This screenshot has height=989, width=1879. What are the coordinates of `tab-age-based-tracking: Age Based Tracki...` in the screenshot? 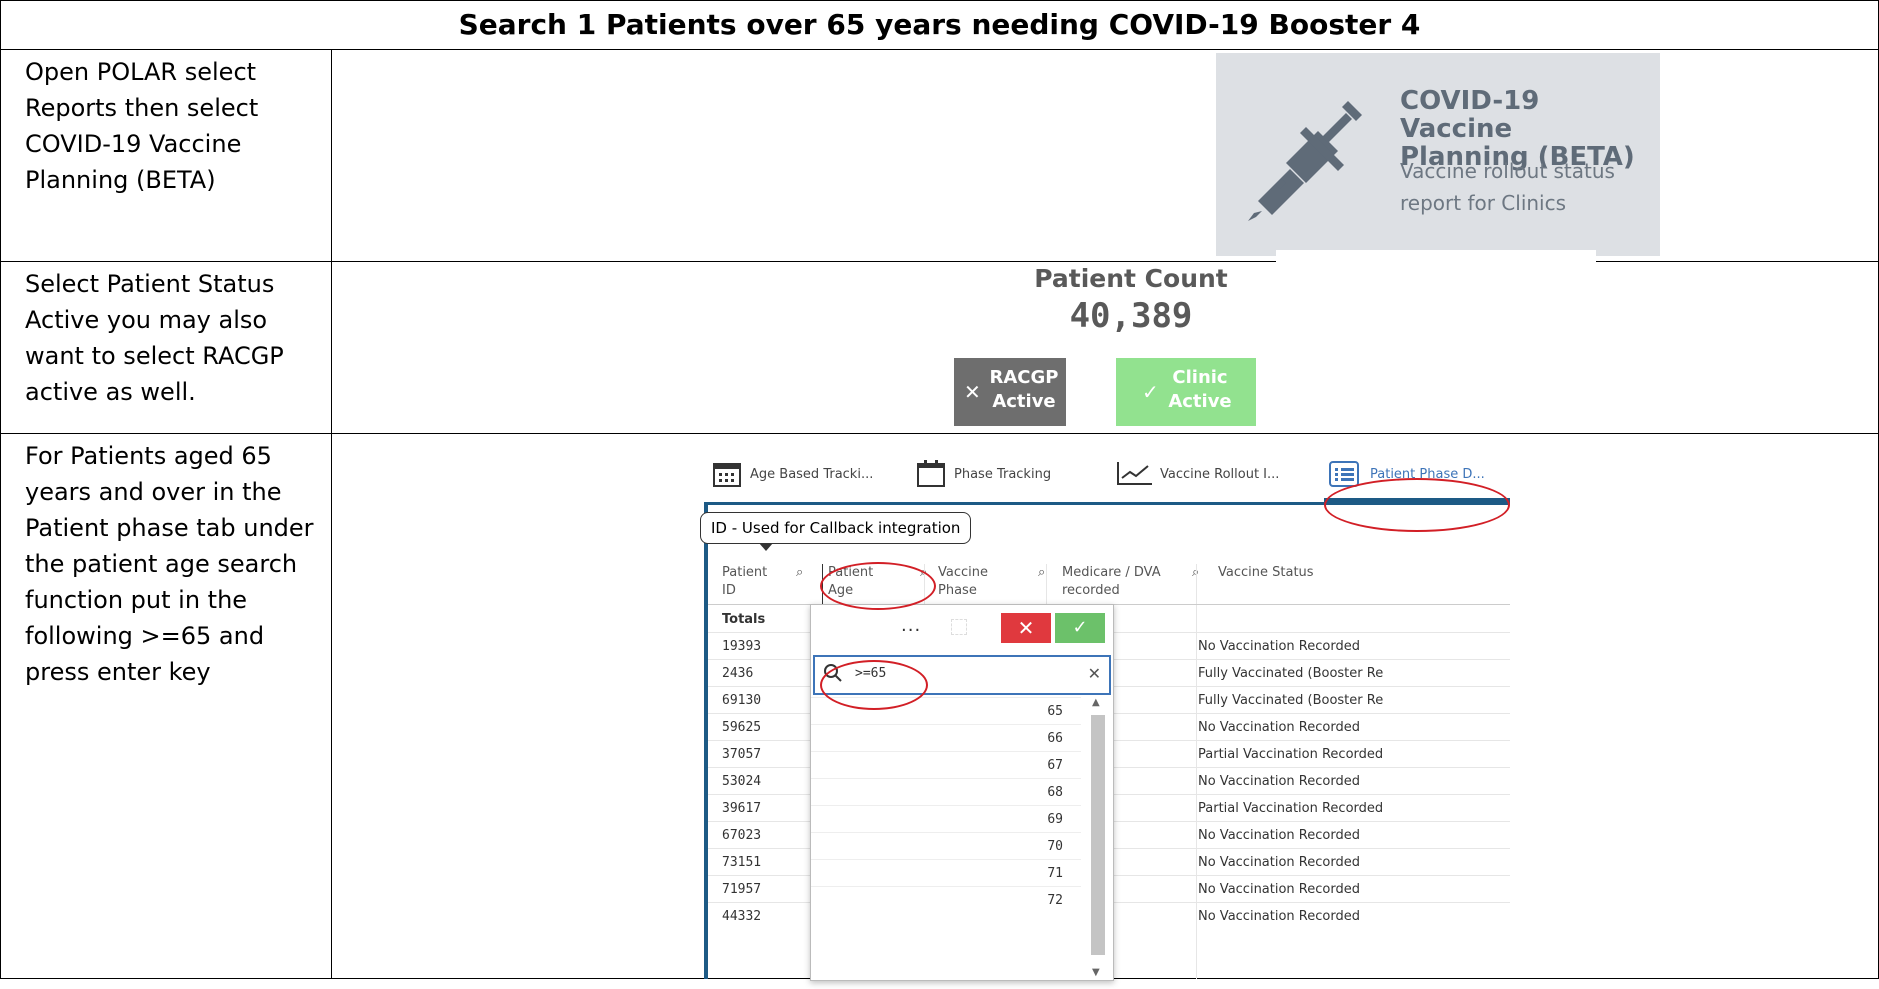 It's located at (797, 475).